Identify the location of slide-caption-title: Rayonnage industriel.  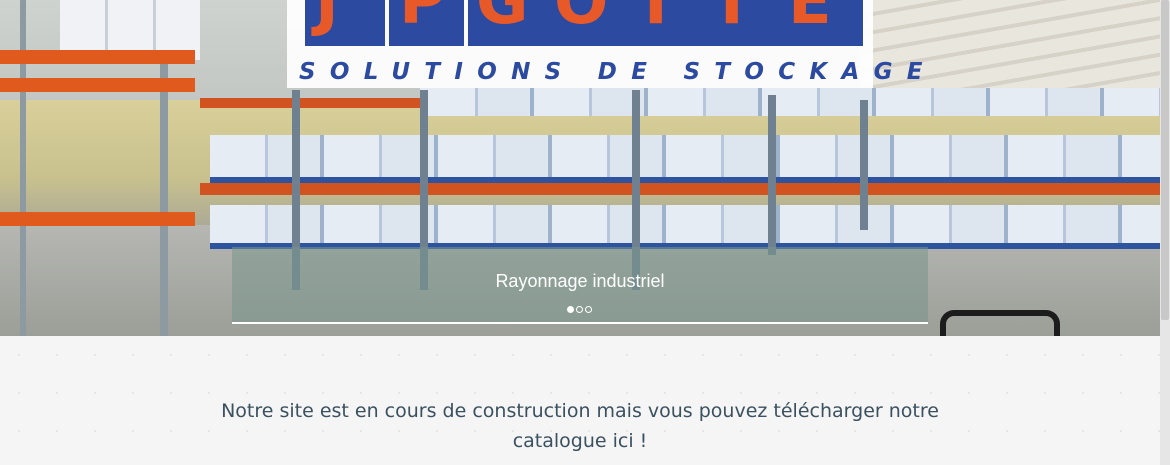
(580, 281).